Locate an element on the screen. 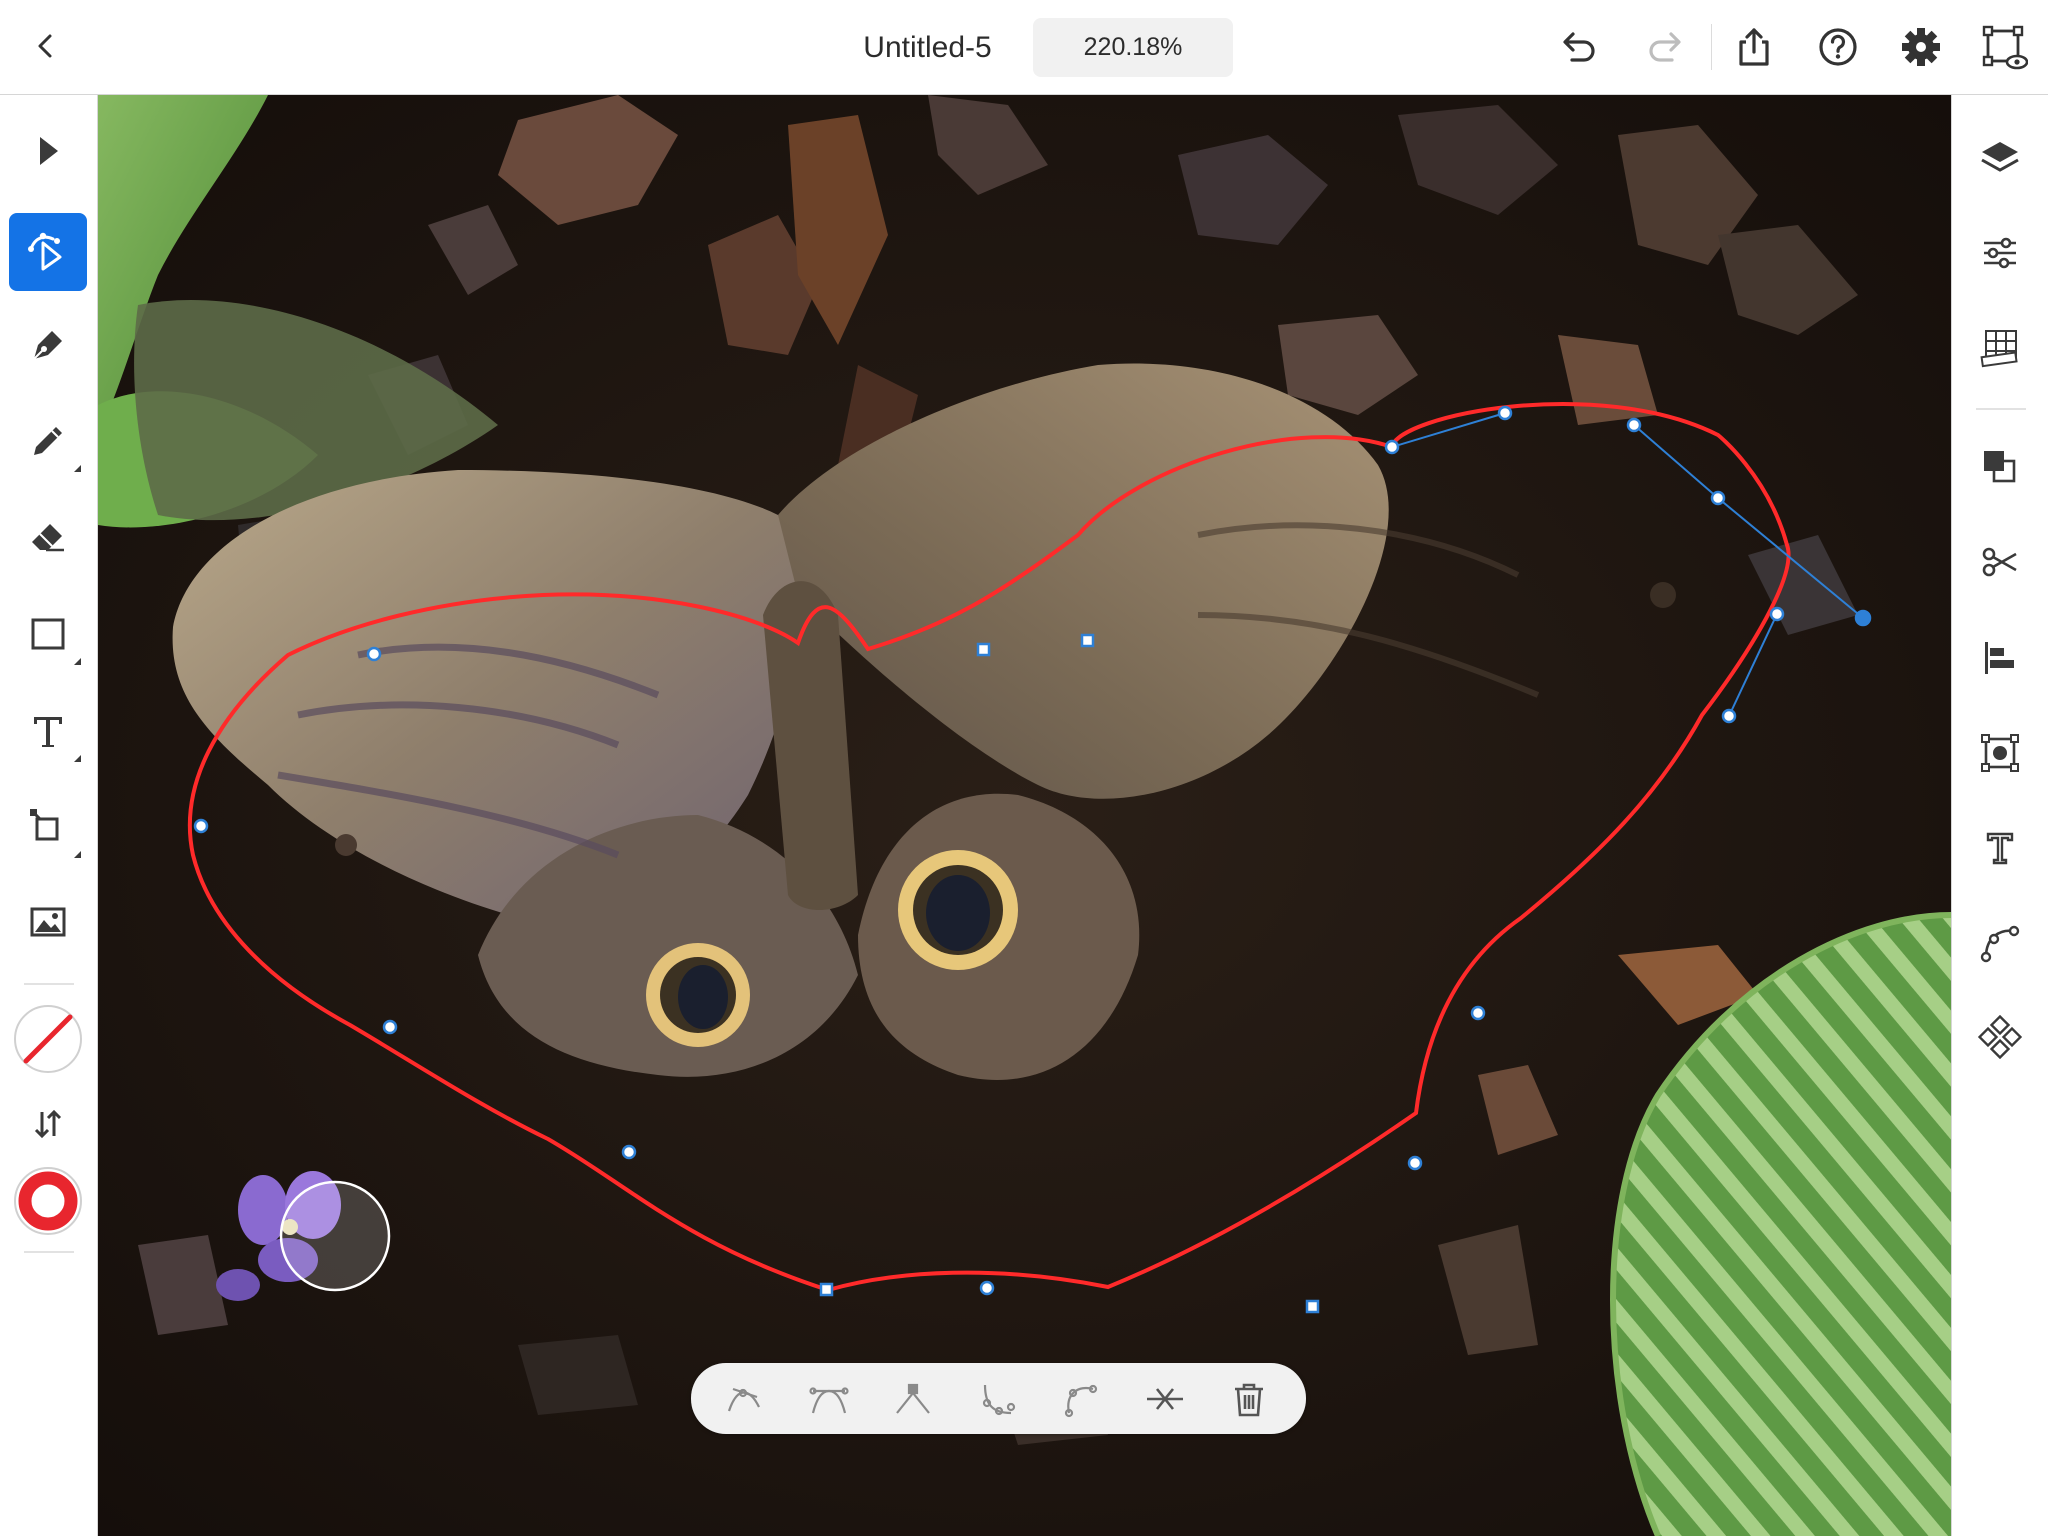 This screenshot has height=1536, width=2048. repeat-panel-button is located at coordinates (2000, 1037).